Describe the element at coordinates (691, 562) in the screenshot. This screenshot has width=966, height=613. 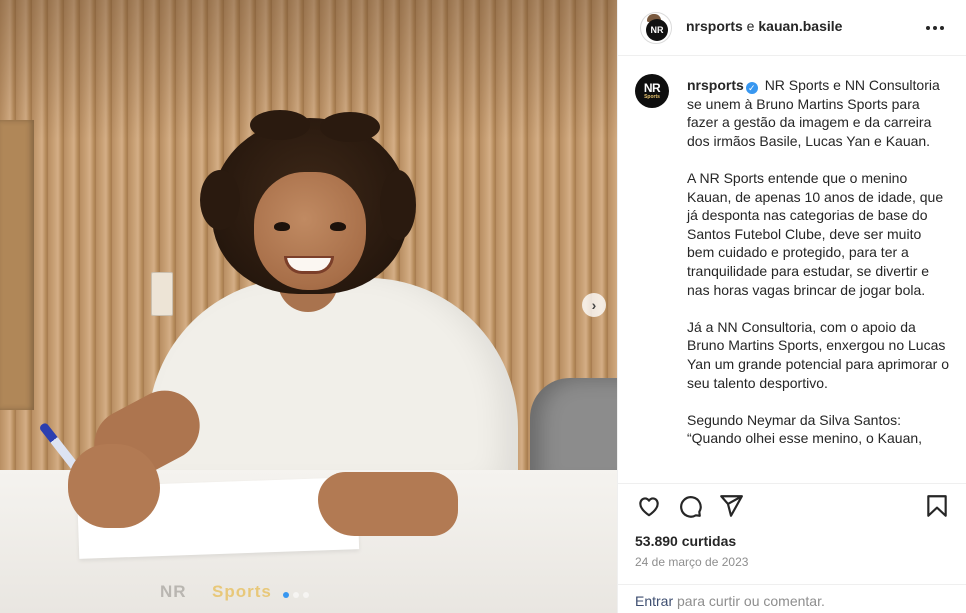
I see `post-date: 24 de março de 2023` at that location.